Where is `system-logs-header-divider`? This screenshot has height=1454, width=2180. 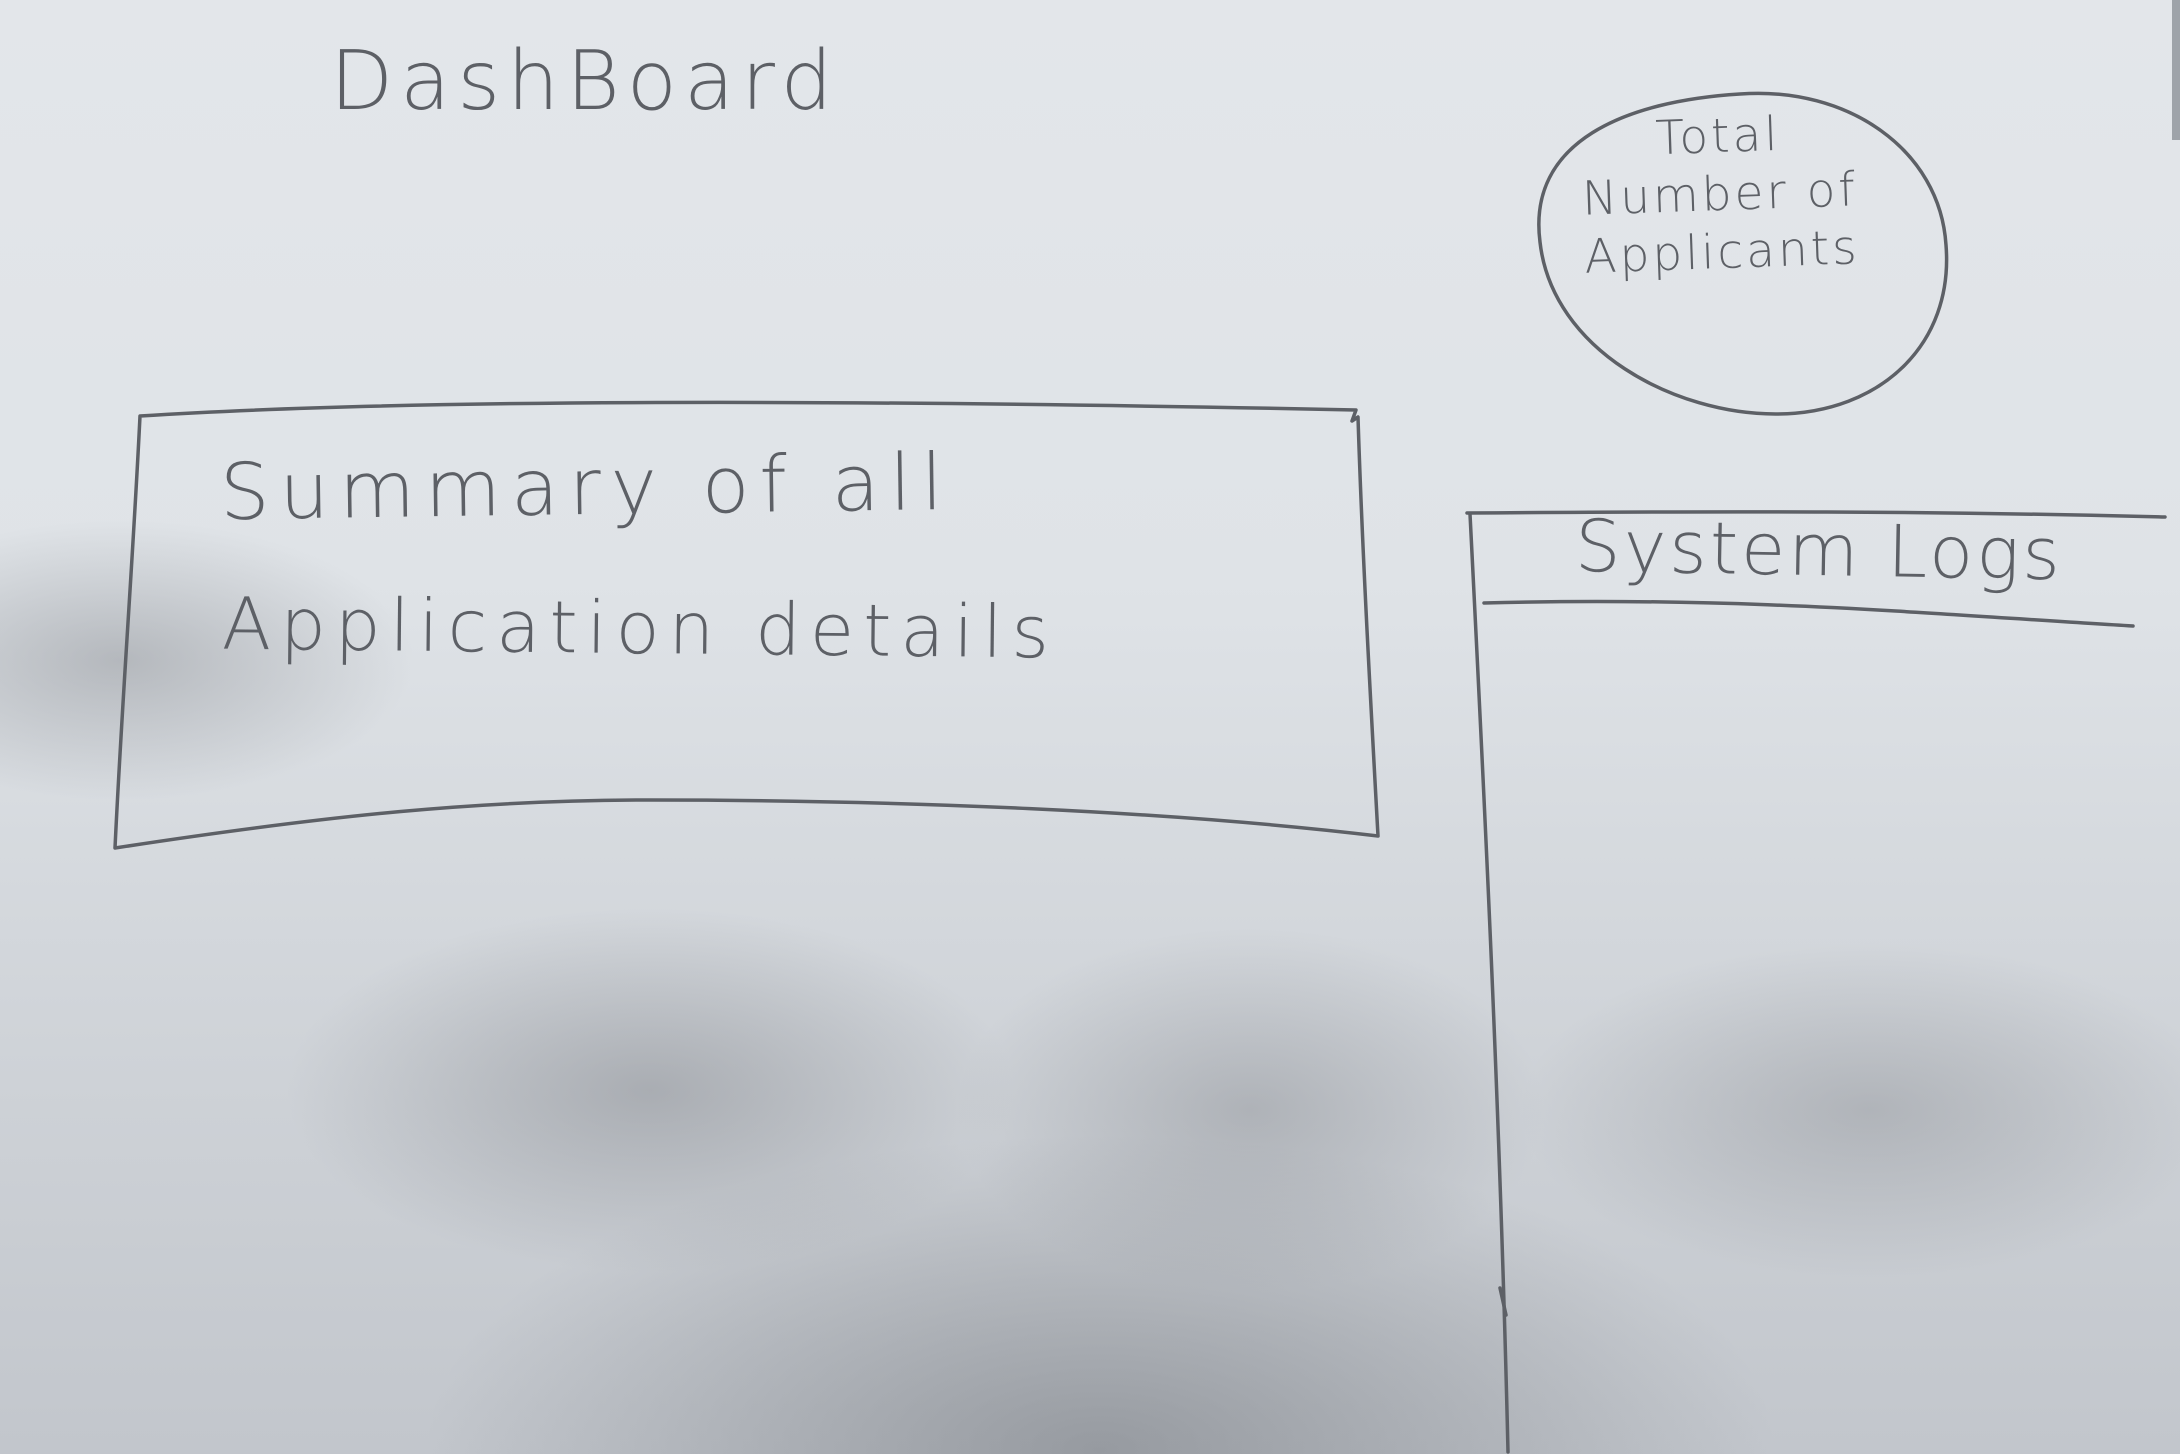 system-logs-header-divider is located at coordinates (1808, 613).